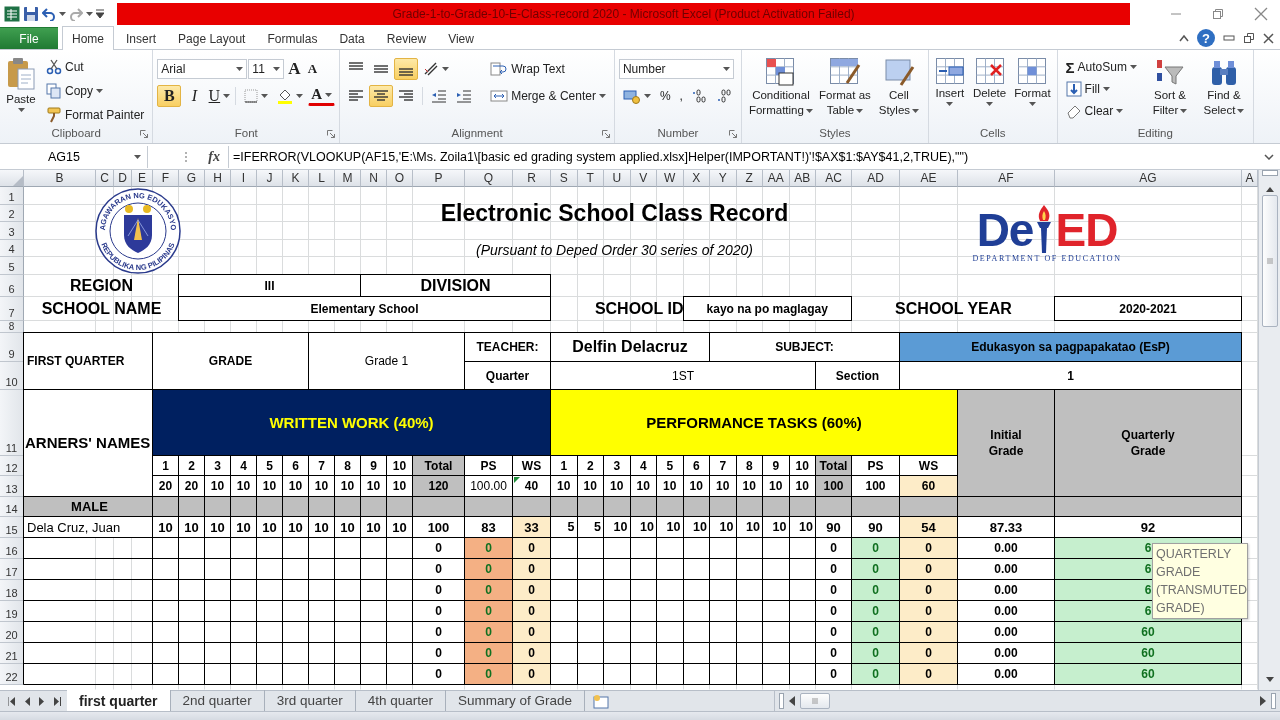  What do you see at coordinates (400, 178) in the screenshot?
I see `column-header: O` at bounding box center [400, 178].